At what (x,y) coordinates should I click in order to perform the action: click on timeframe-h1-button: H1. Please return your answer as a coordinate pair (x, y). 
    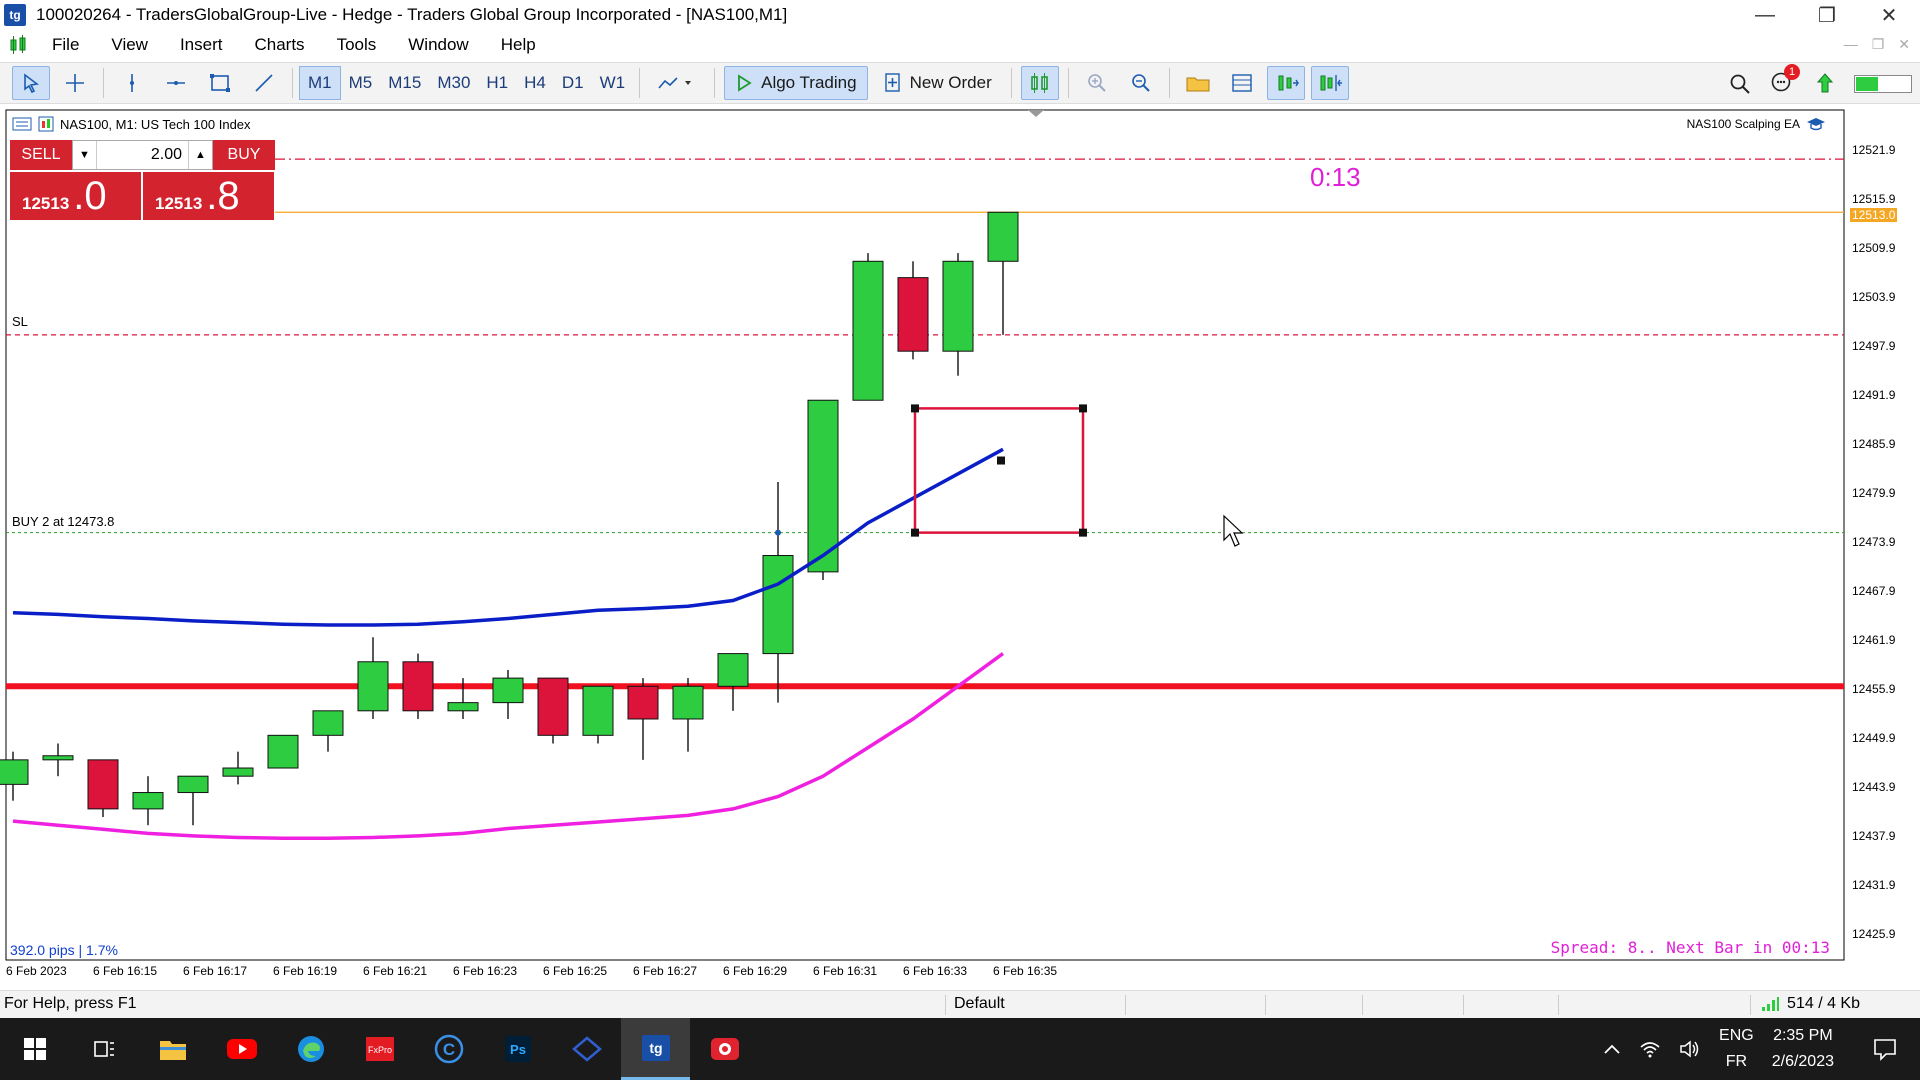
    Looking at the image, I should click on (497, 83).